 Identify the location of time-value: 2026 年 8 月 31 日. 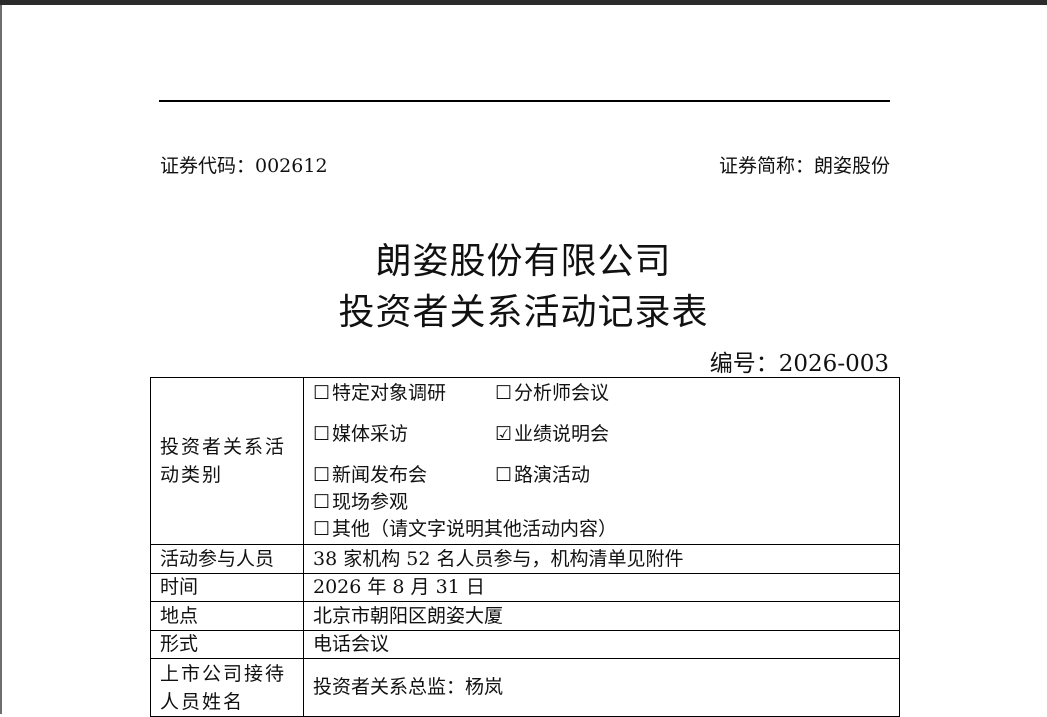
(601, 587).